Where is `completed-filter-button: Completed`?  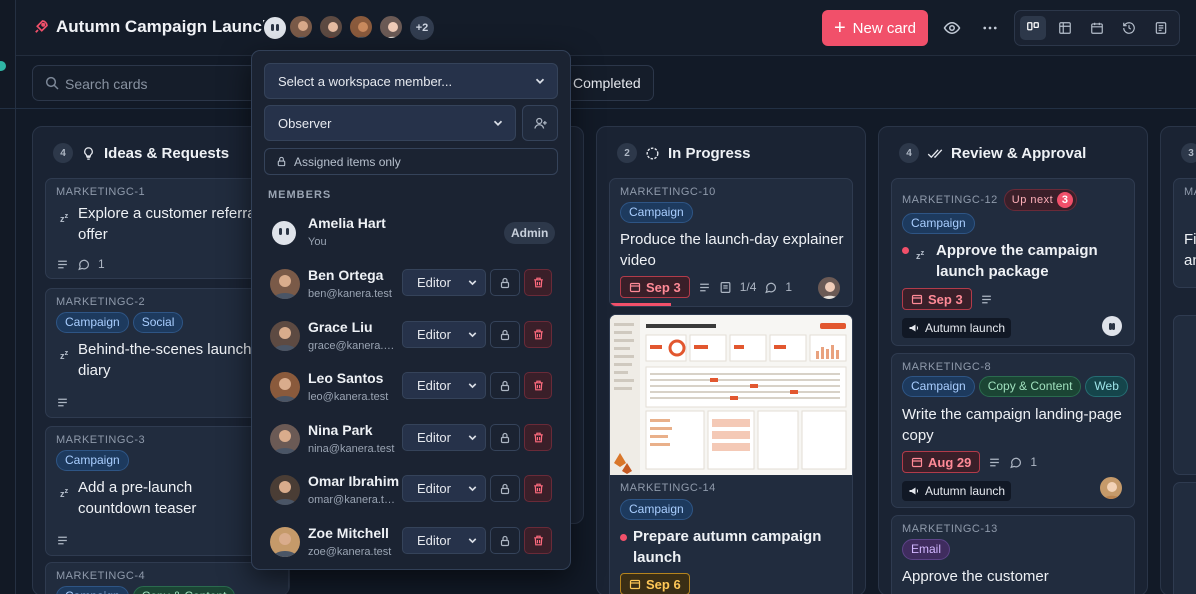 completed-filter-button: Completed is located at coordinates (607, 83).